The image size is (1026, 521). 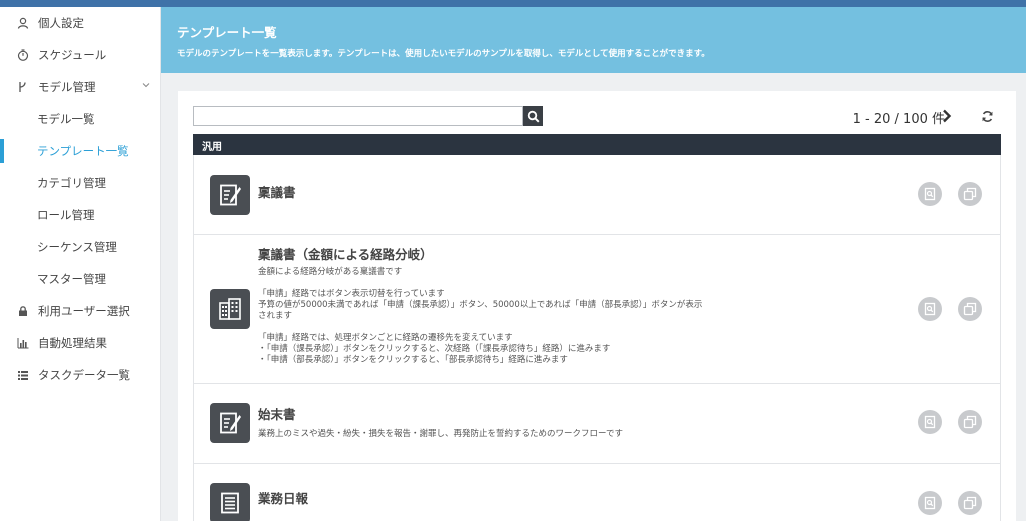 I want to click on sidebar-item-user-selection: 利用ユーザー選択, so click(x=80, y=311).